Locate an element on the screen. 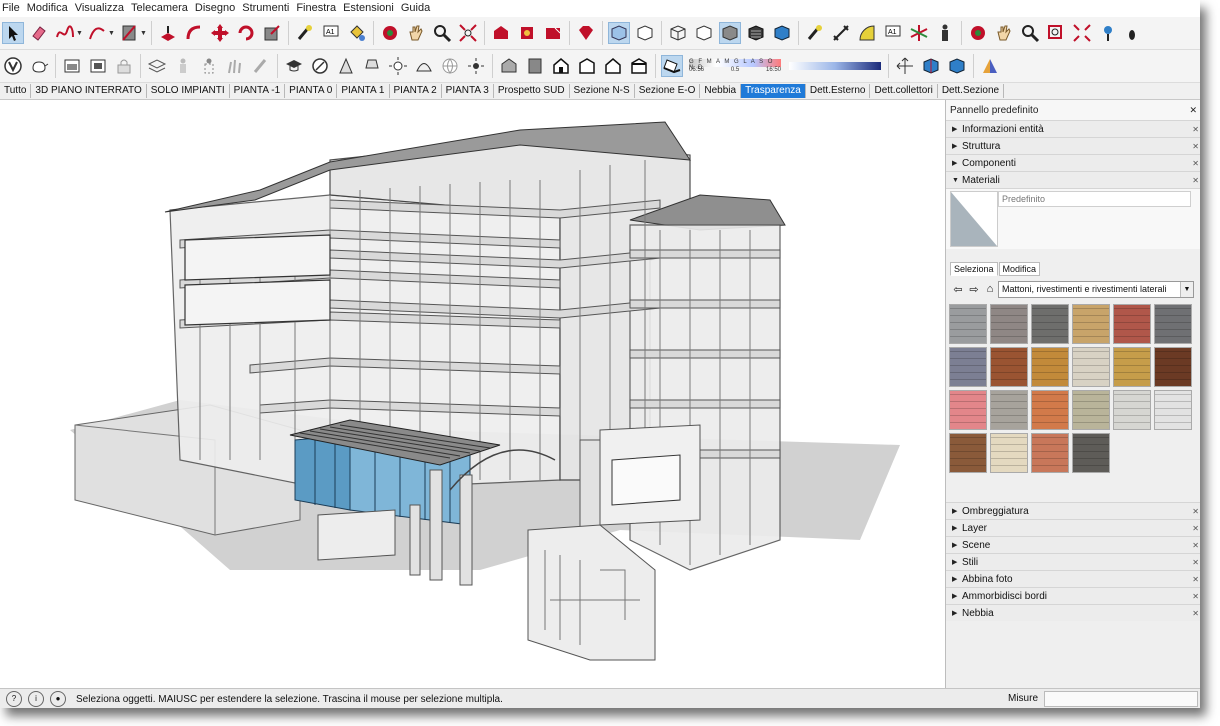 The image size is (1220, 726). section-outliner: ▶ Struttura ✕ is located at coordinates (1073, 145).